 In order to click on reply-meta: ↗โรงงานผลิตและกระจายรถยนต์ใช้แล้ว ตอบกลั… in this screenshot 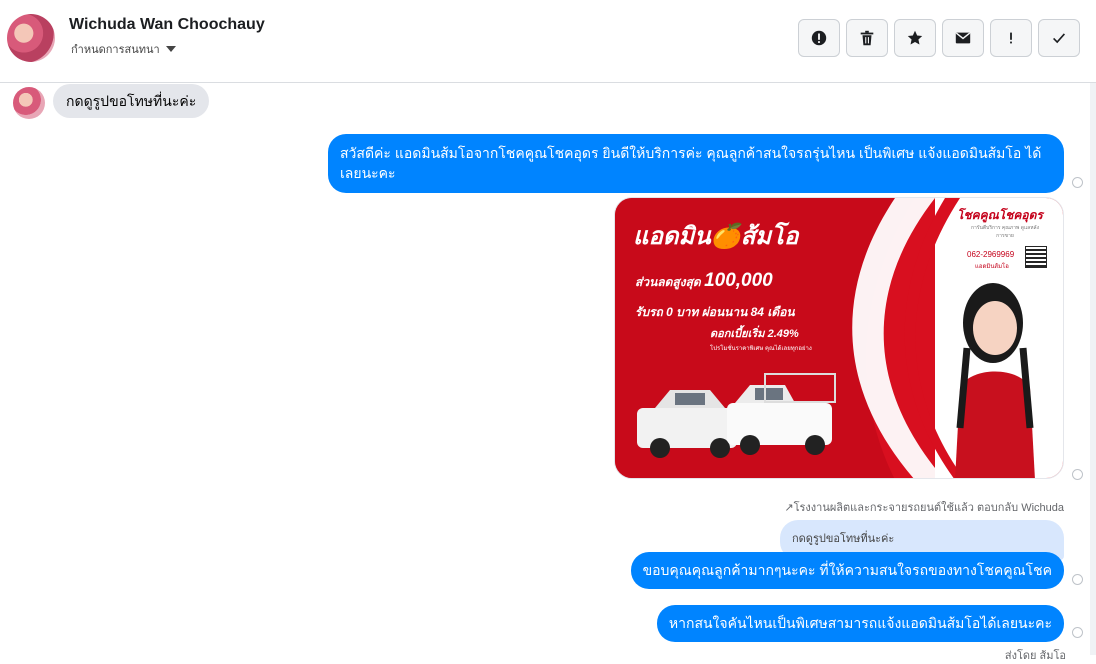, I will do `click(924, 507)`.